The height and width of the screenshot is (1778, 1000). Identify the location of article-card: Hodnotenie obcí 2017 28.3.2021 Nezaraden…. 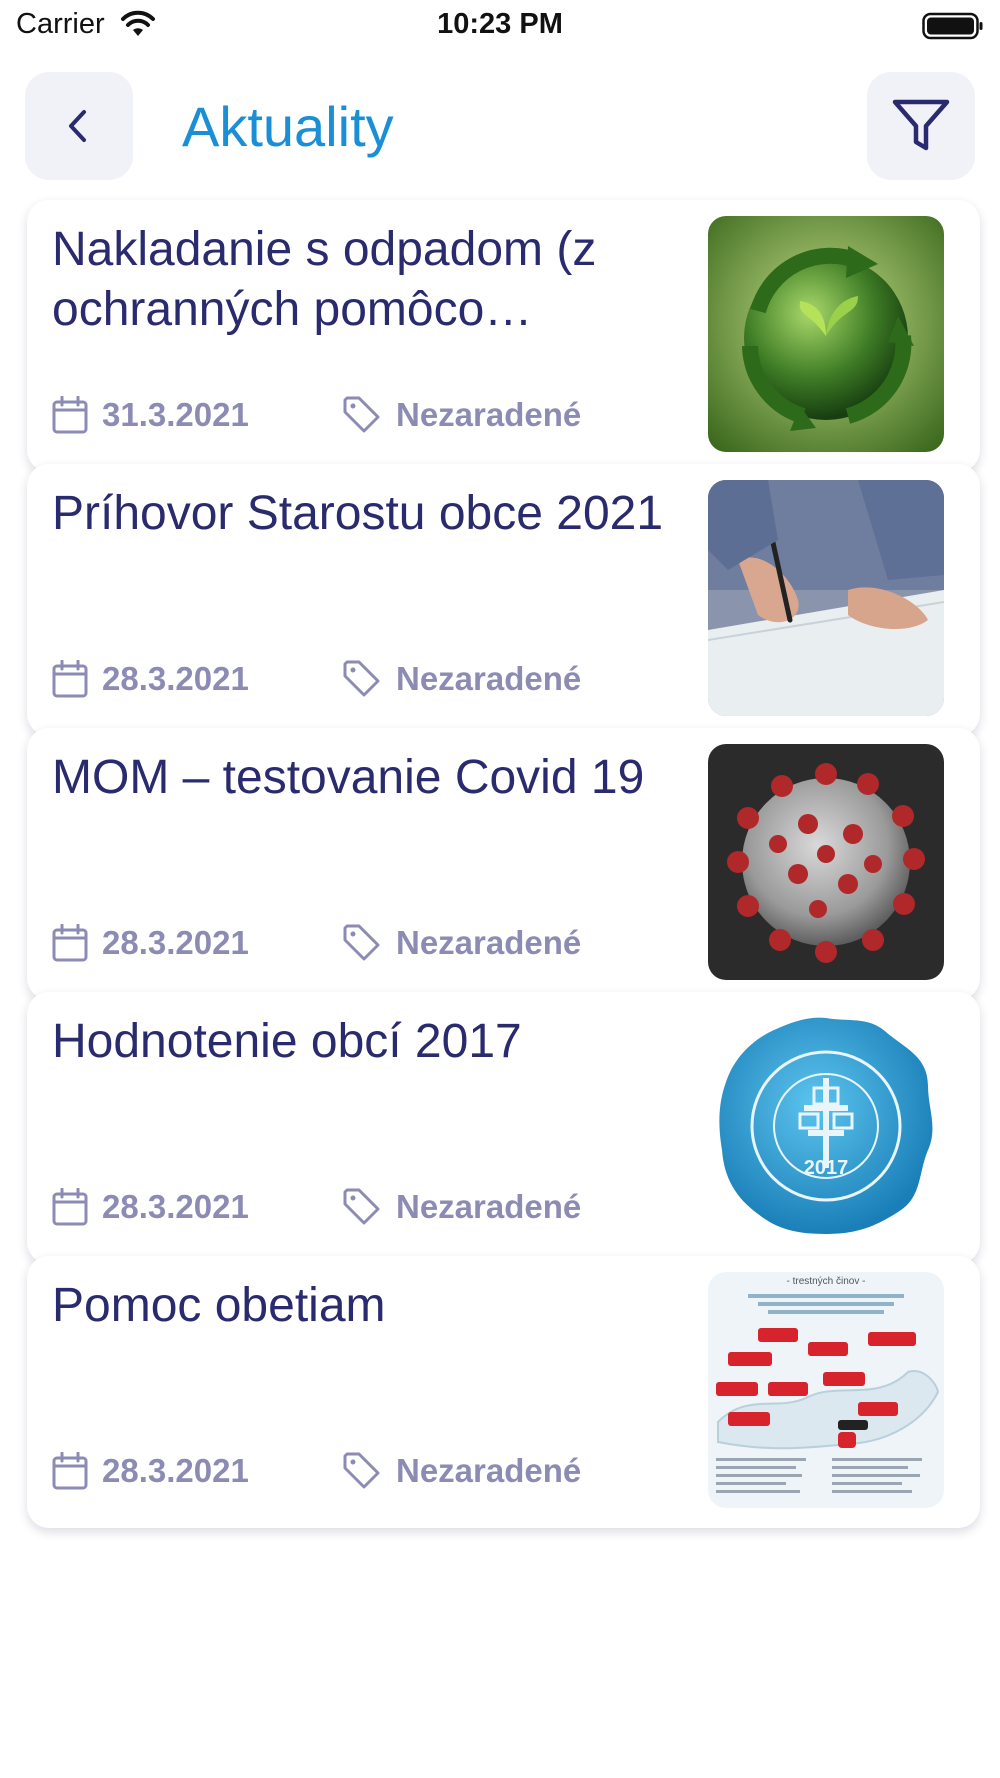
(503, 1128).